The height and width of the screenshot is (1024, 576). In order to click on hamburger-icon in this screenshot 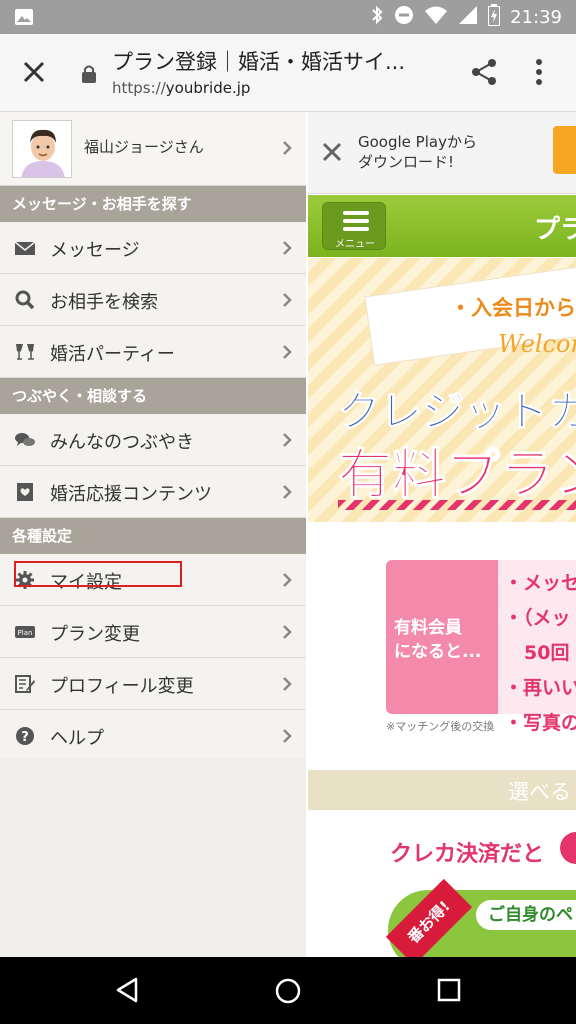, I will do `click(356, 223)`.